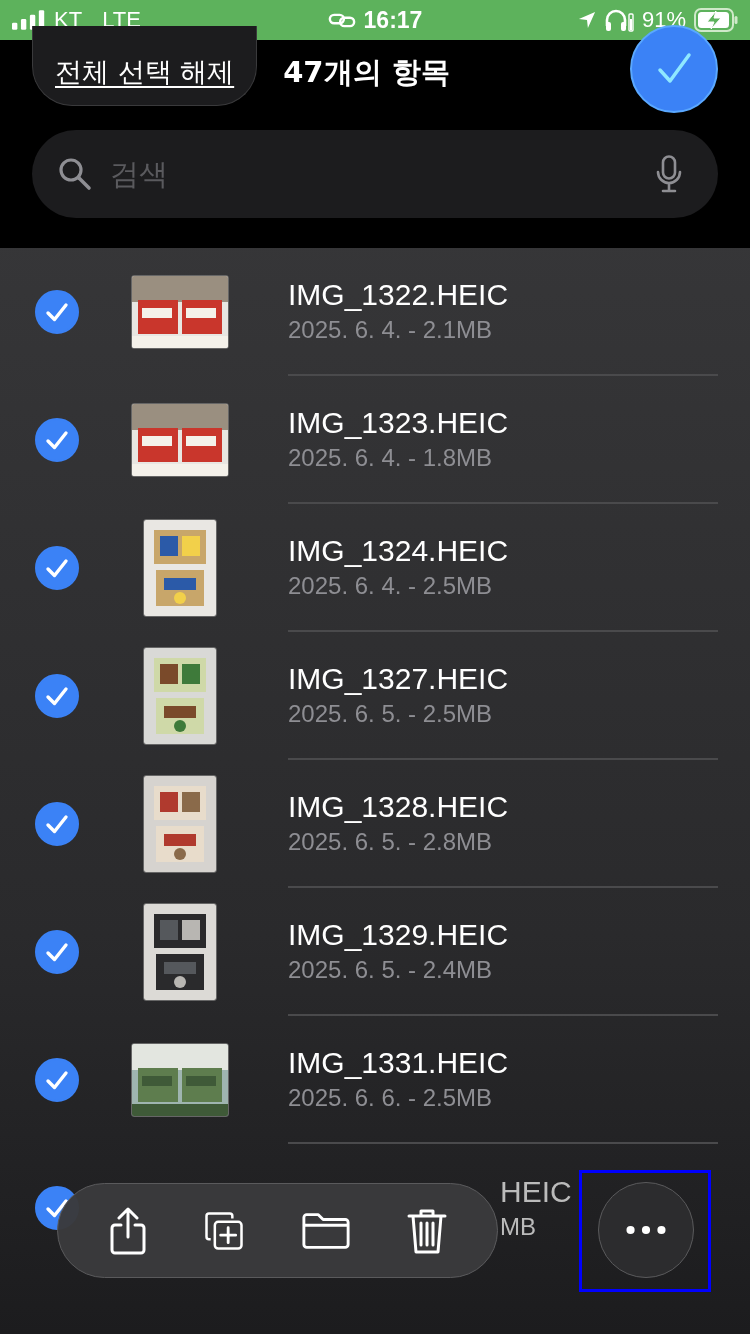 The image size is (750, 1334). What do you see at coordinates (663, 20) in the screenshot?
I see `battery-percent: 91%` at bounding box center [663, 20].